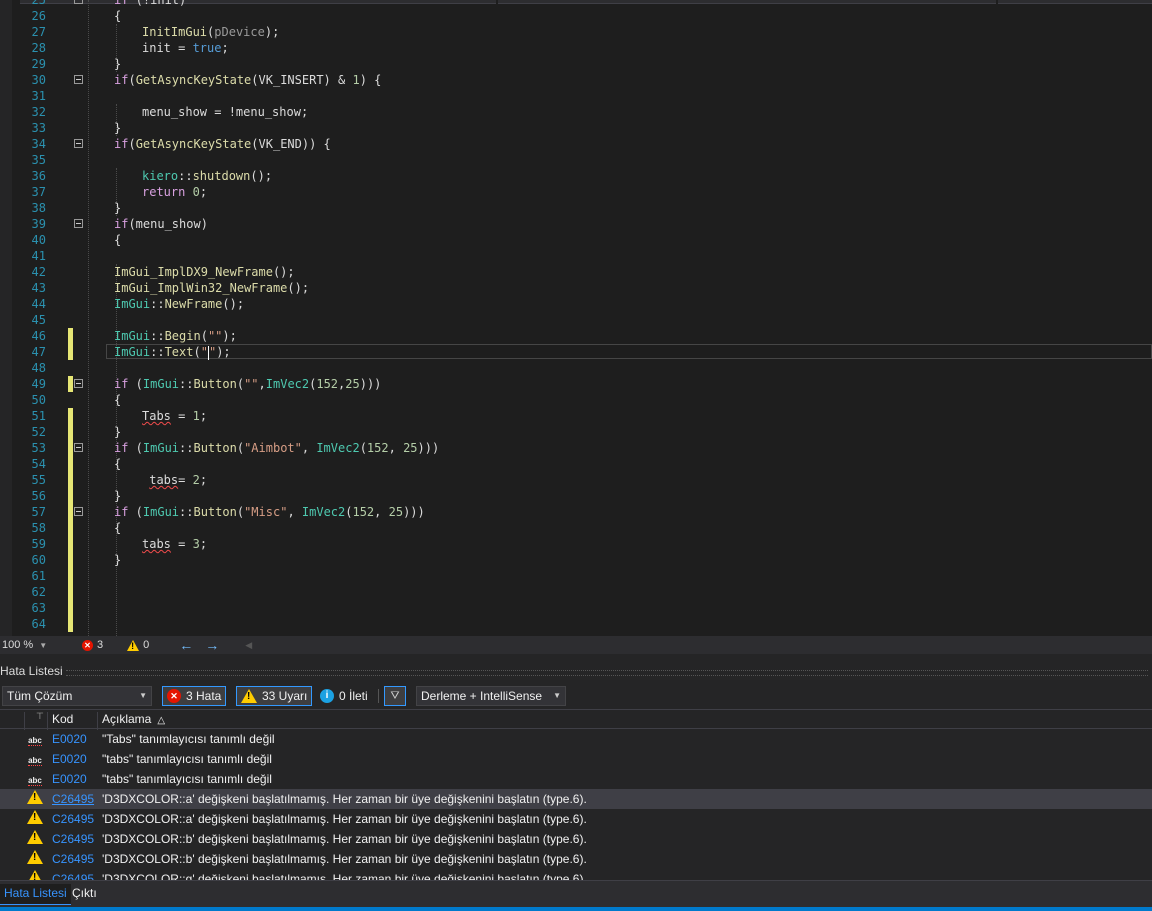 The height and width of the screenshot is (911, 1152). Describe the element at coordinates (576, 560) in the screenshot. I see `code-line: 60}` at that location.